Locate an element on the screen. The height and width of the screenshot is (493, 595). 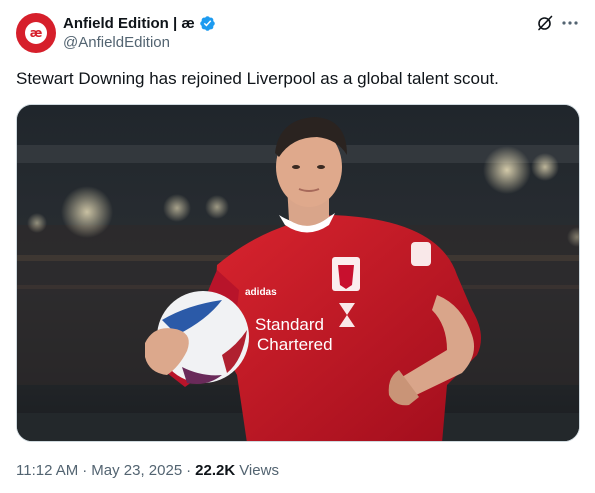
avatar: æ is located at coordinates (36, 33).